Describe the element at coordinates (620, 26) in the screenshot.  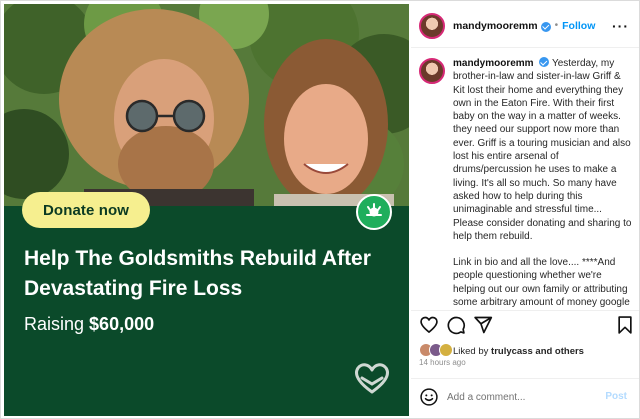
I see `more-options-icon: ···` at that location.